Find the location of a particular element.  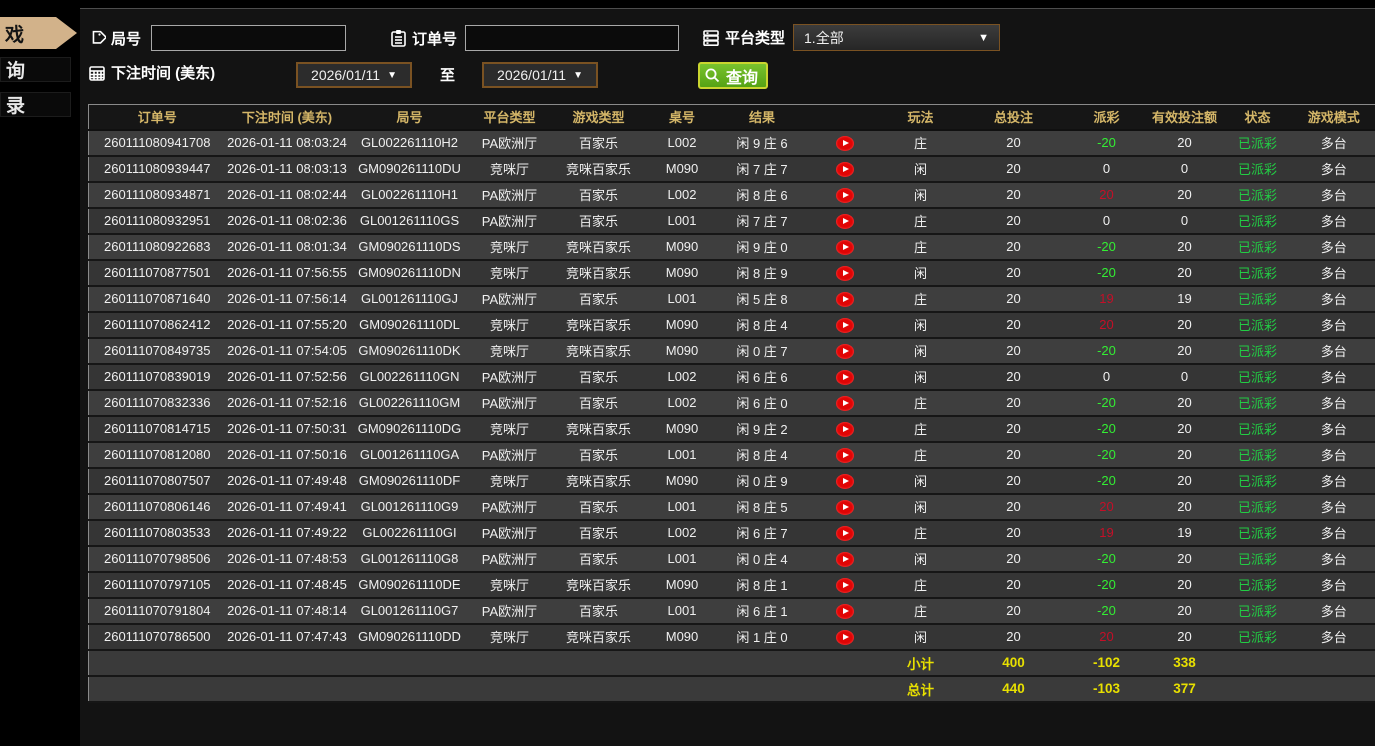

date-from-picker: 2026/01/11 ▼ is located at coordinates (354, 75).